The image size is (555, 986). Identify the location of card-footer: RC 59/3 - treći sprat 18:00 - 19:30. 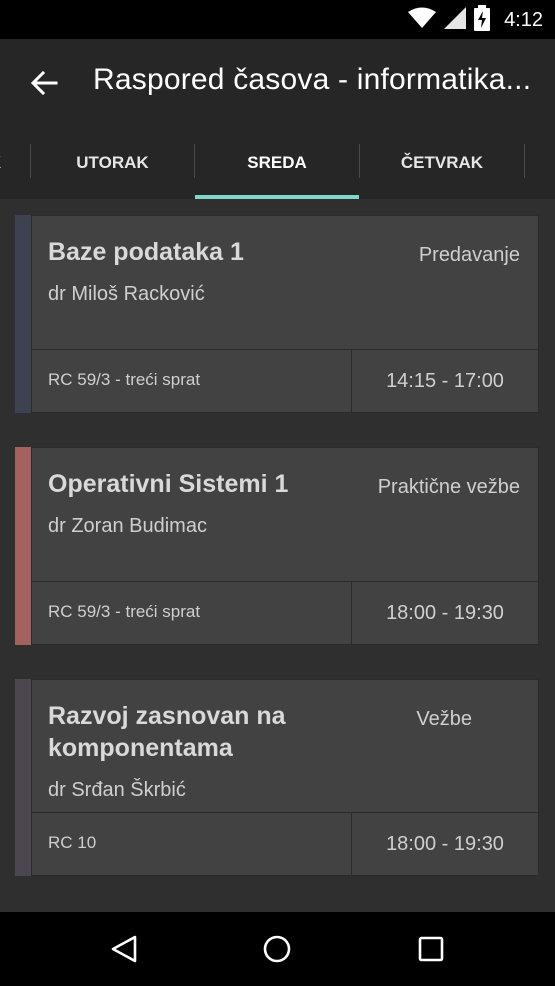
(285, 612).